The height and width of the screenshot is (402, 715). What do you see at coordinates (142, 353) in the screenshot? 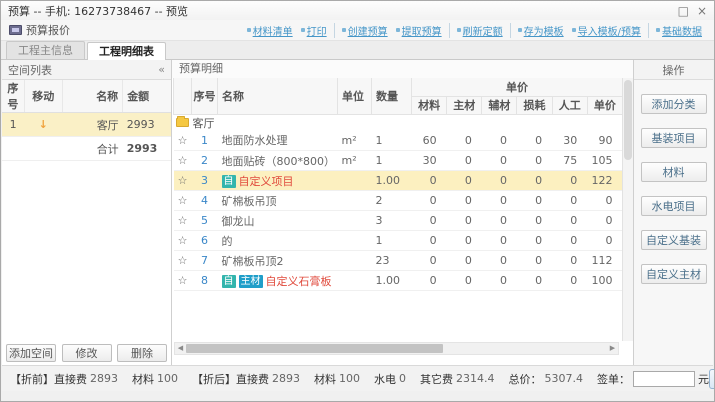
I see `delete-space-button: 删除` at bounding box center [142, 353].